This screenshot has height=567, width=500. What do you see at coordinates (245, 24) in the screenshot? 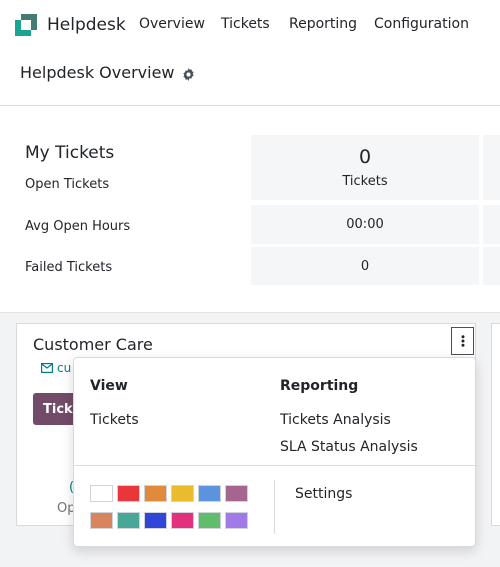
I see `nav-tickets: Tickets` at bounding box center [245, 24].